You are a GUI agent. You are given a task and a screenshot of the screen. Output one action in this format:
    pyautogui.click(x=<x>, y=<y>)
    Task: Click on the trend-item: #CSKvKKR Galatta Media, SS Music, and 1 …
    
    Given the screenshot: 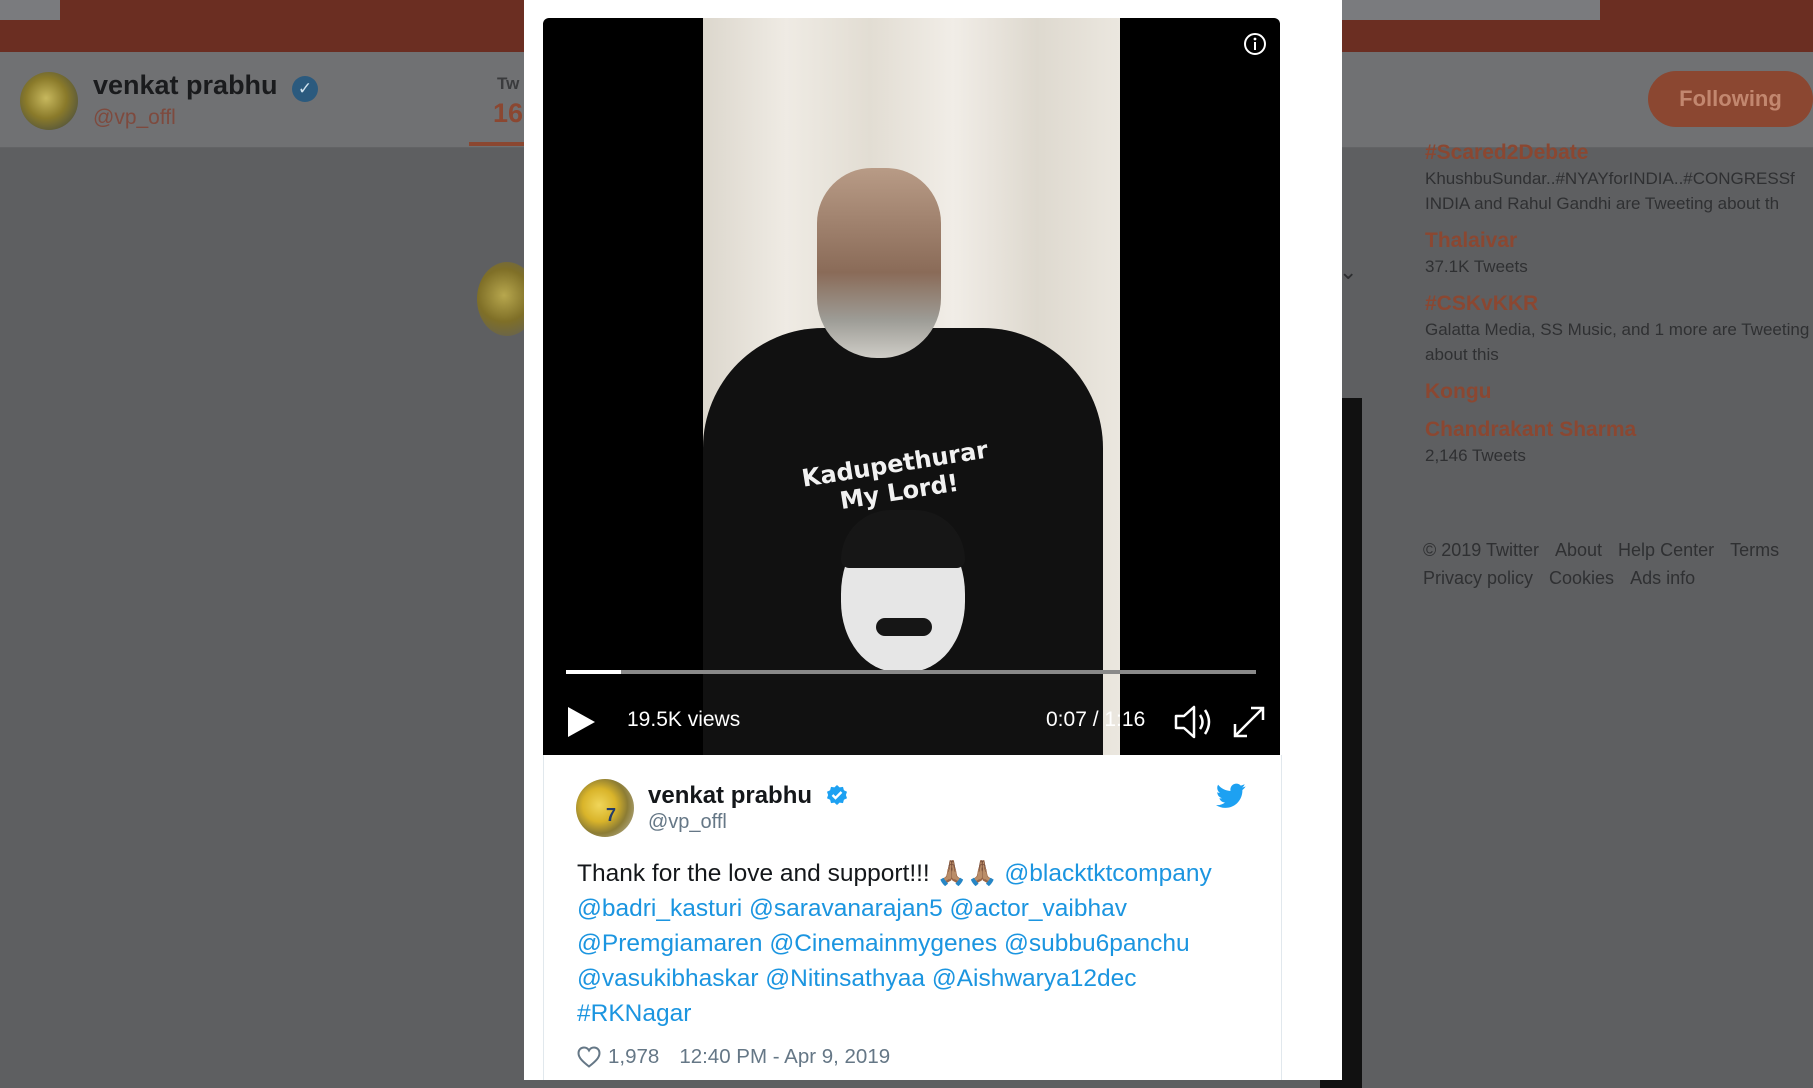 What is the action you would take?
    pyautogui.click(x=1619, y=329)
    